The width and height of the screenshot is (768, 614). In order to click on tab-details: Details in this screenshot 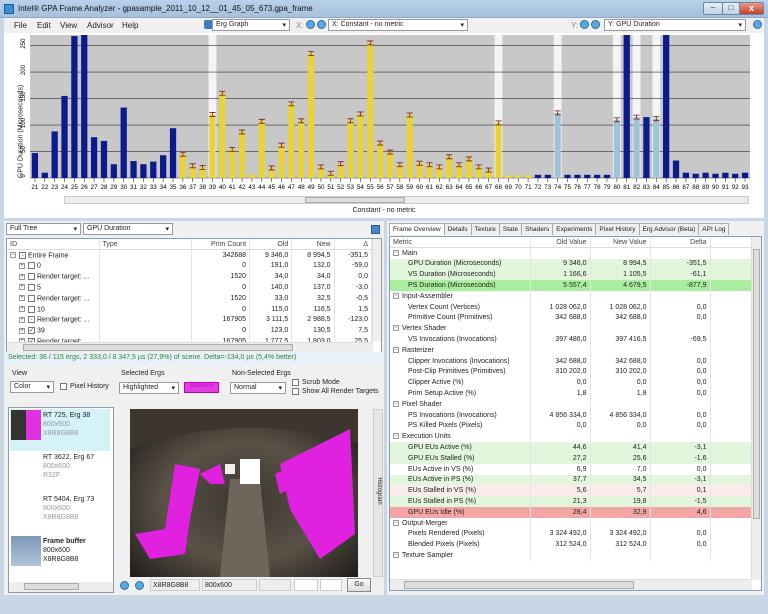, I will do `click(457, 229)`.